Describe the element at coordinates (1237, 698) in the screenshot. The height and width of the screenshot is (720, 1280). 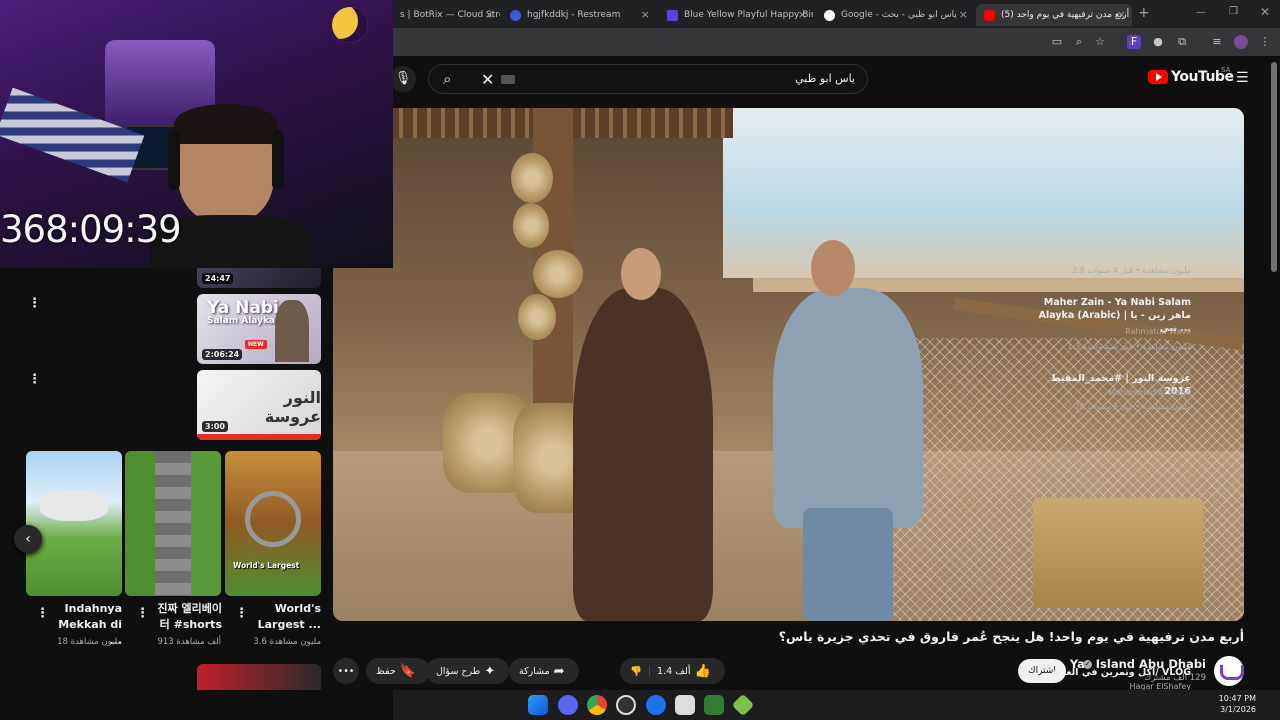
I see `clock-time: 10:47 PM` at that location.